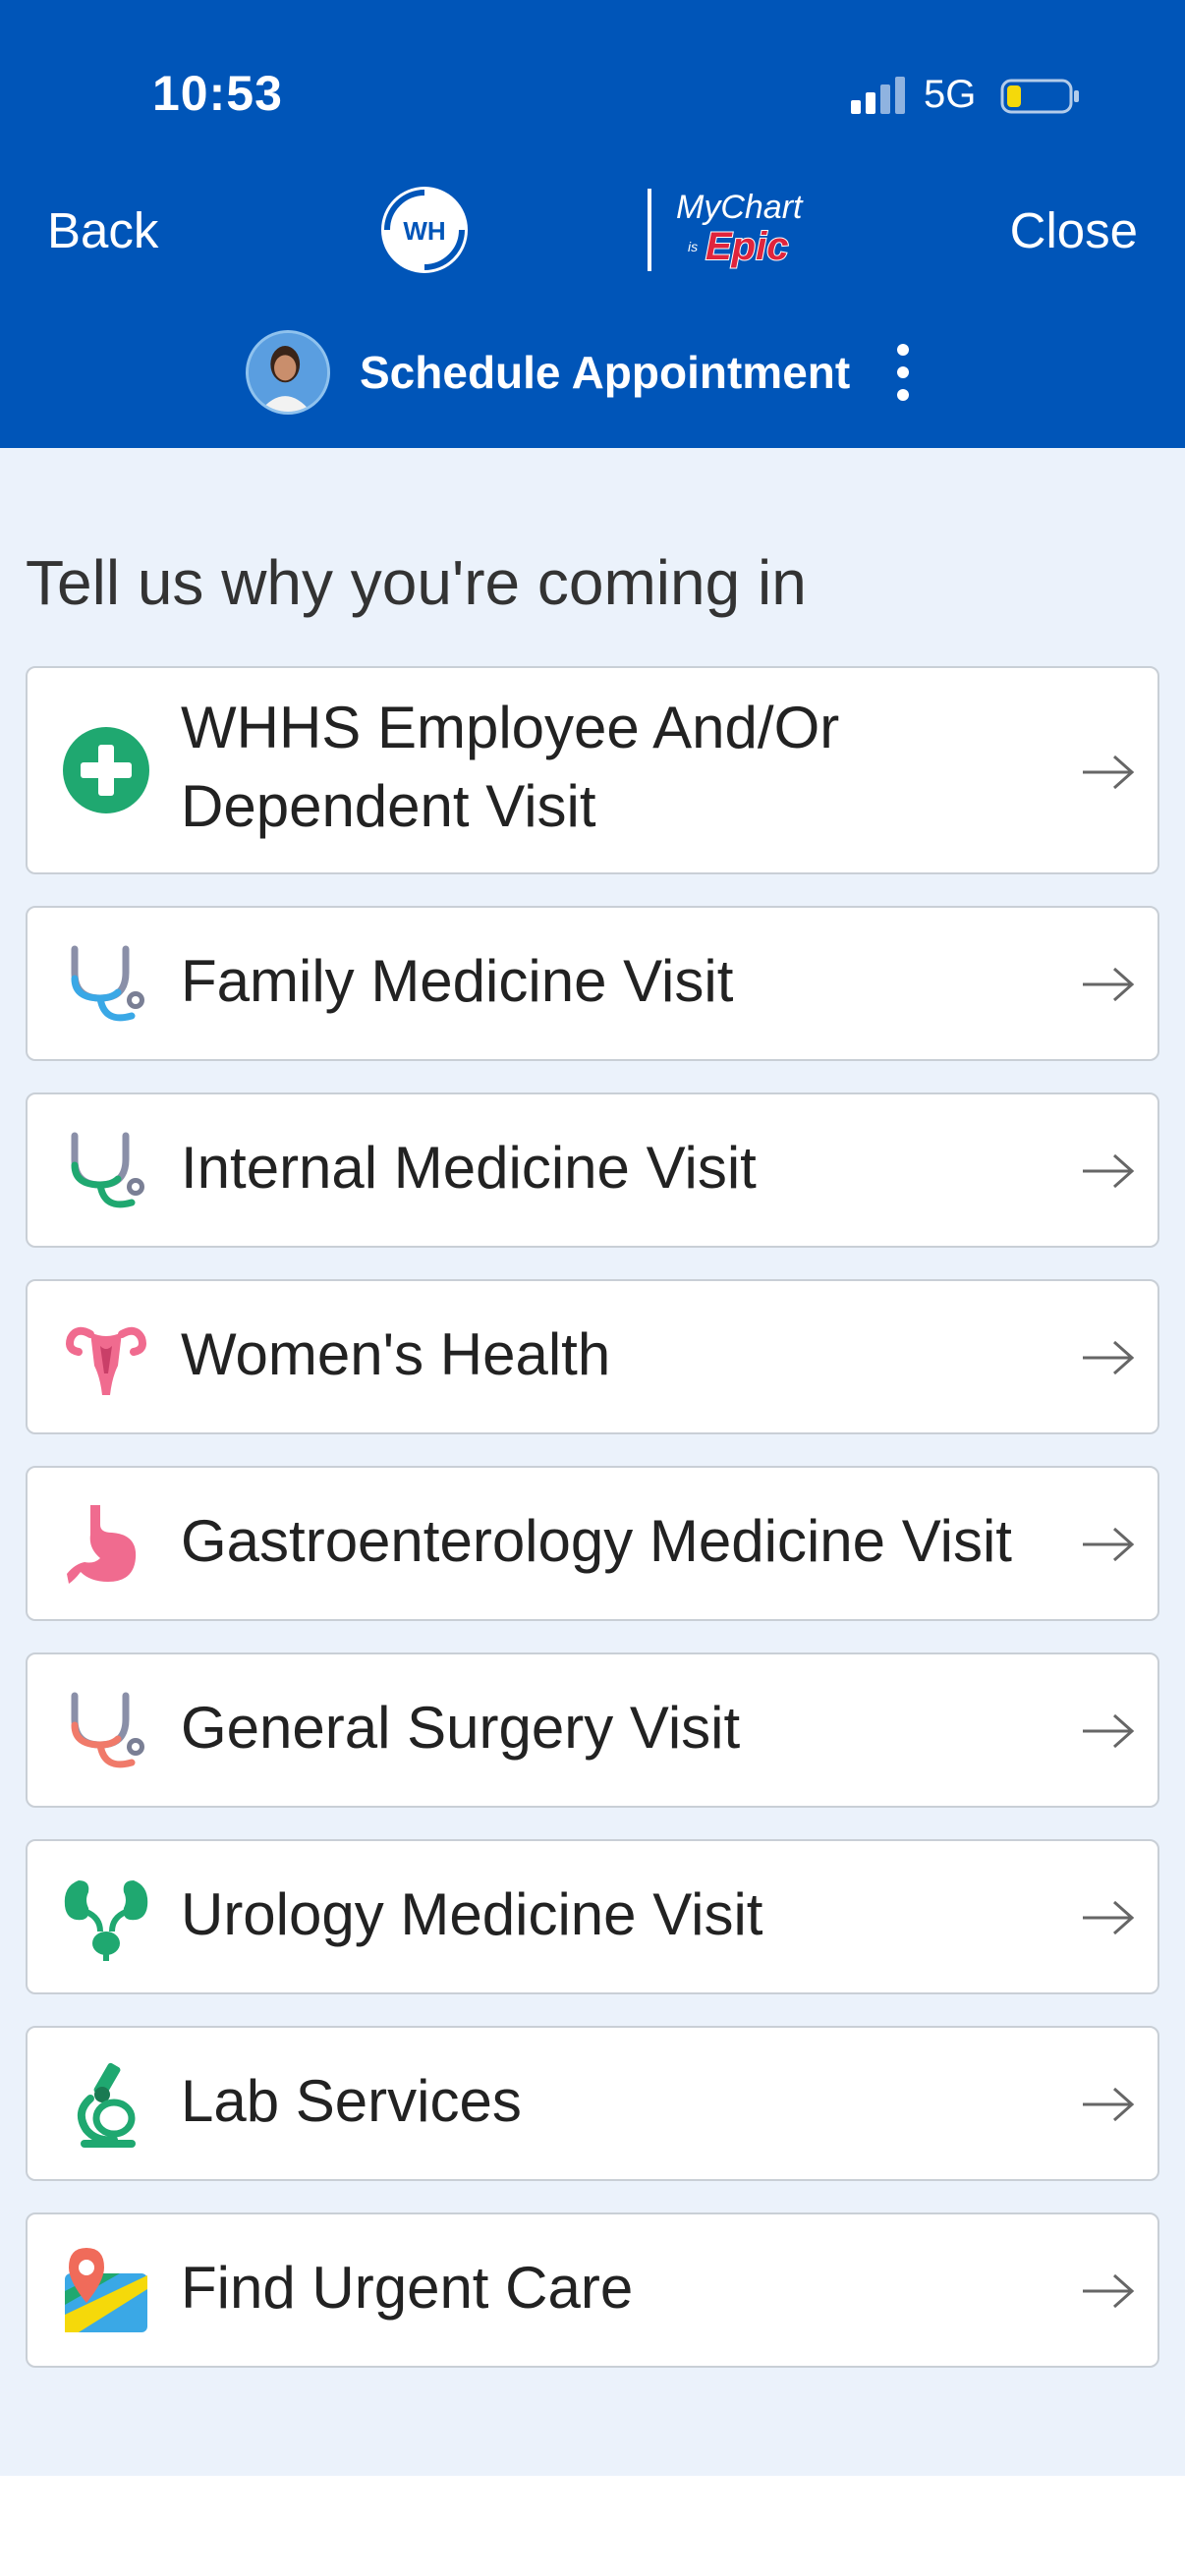  I want to click on title-row: Schedule Appointment, so click(592, 372).